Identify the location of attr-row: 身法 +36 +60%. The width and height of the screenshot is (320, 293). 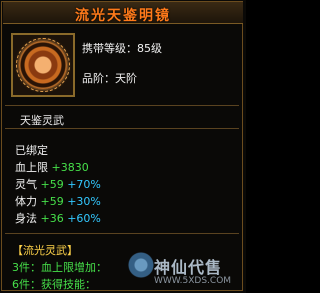
(58, 218).